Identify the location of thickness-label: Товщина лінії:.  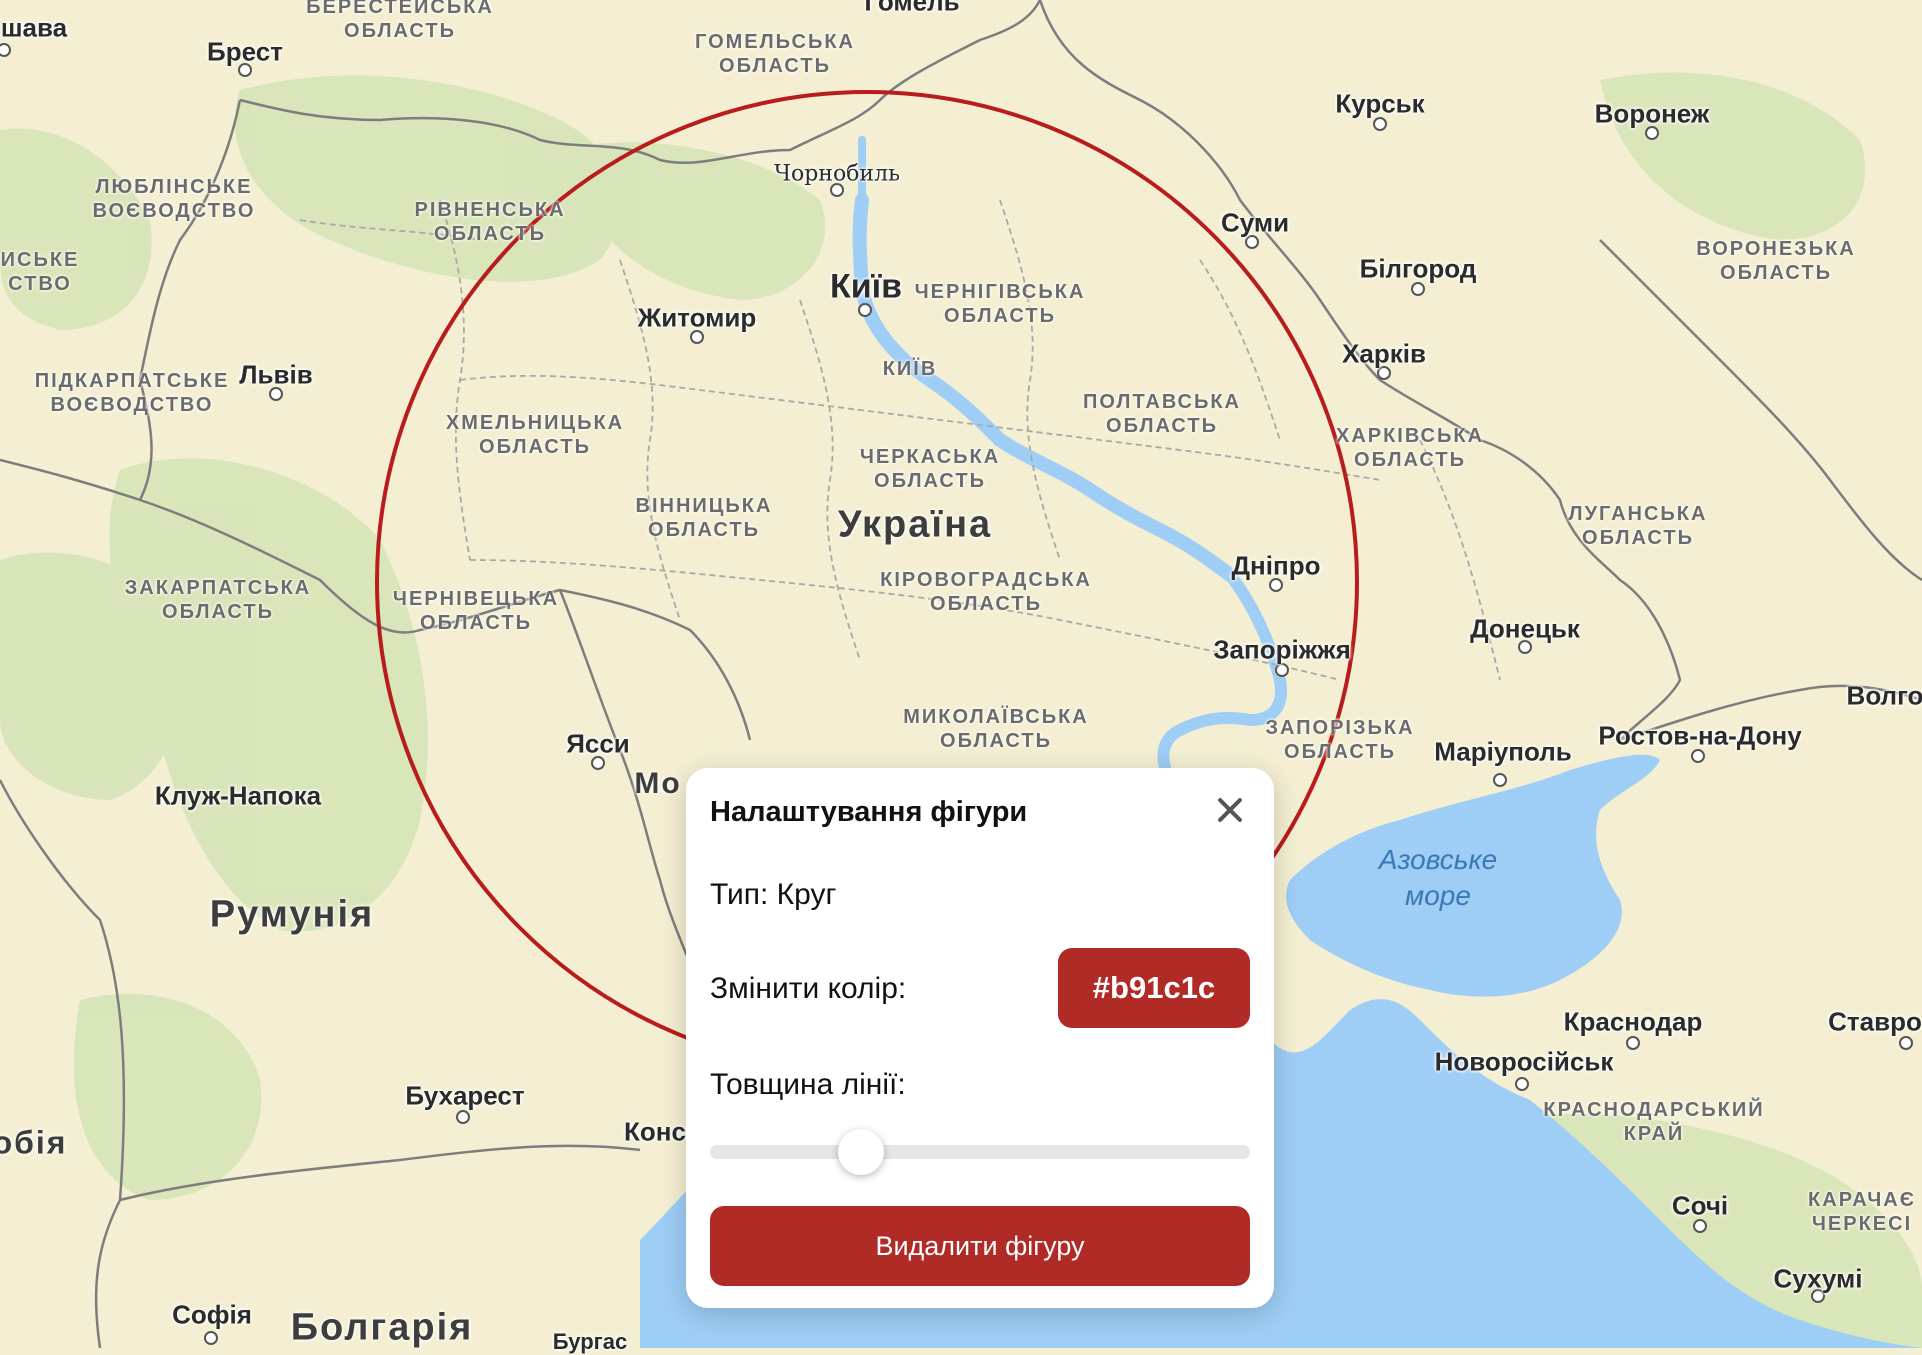
(808, 1084).